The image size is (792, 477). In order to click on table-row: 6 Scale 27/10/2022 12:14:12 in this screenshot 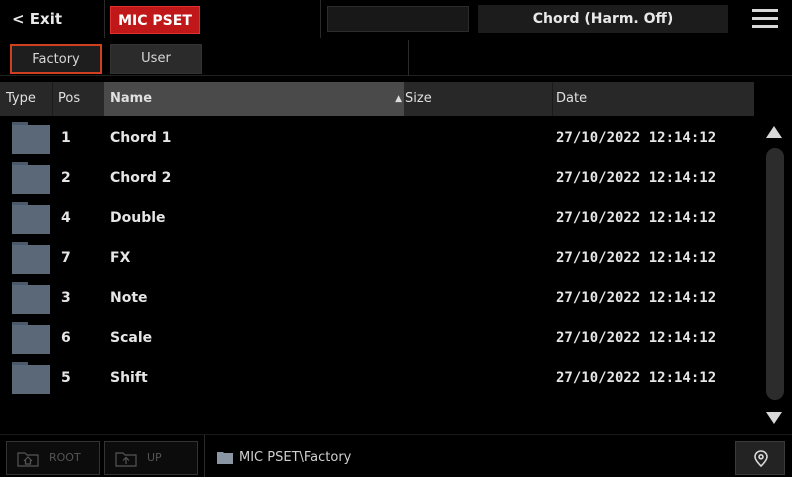, I will do `click(377, 338)`.